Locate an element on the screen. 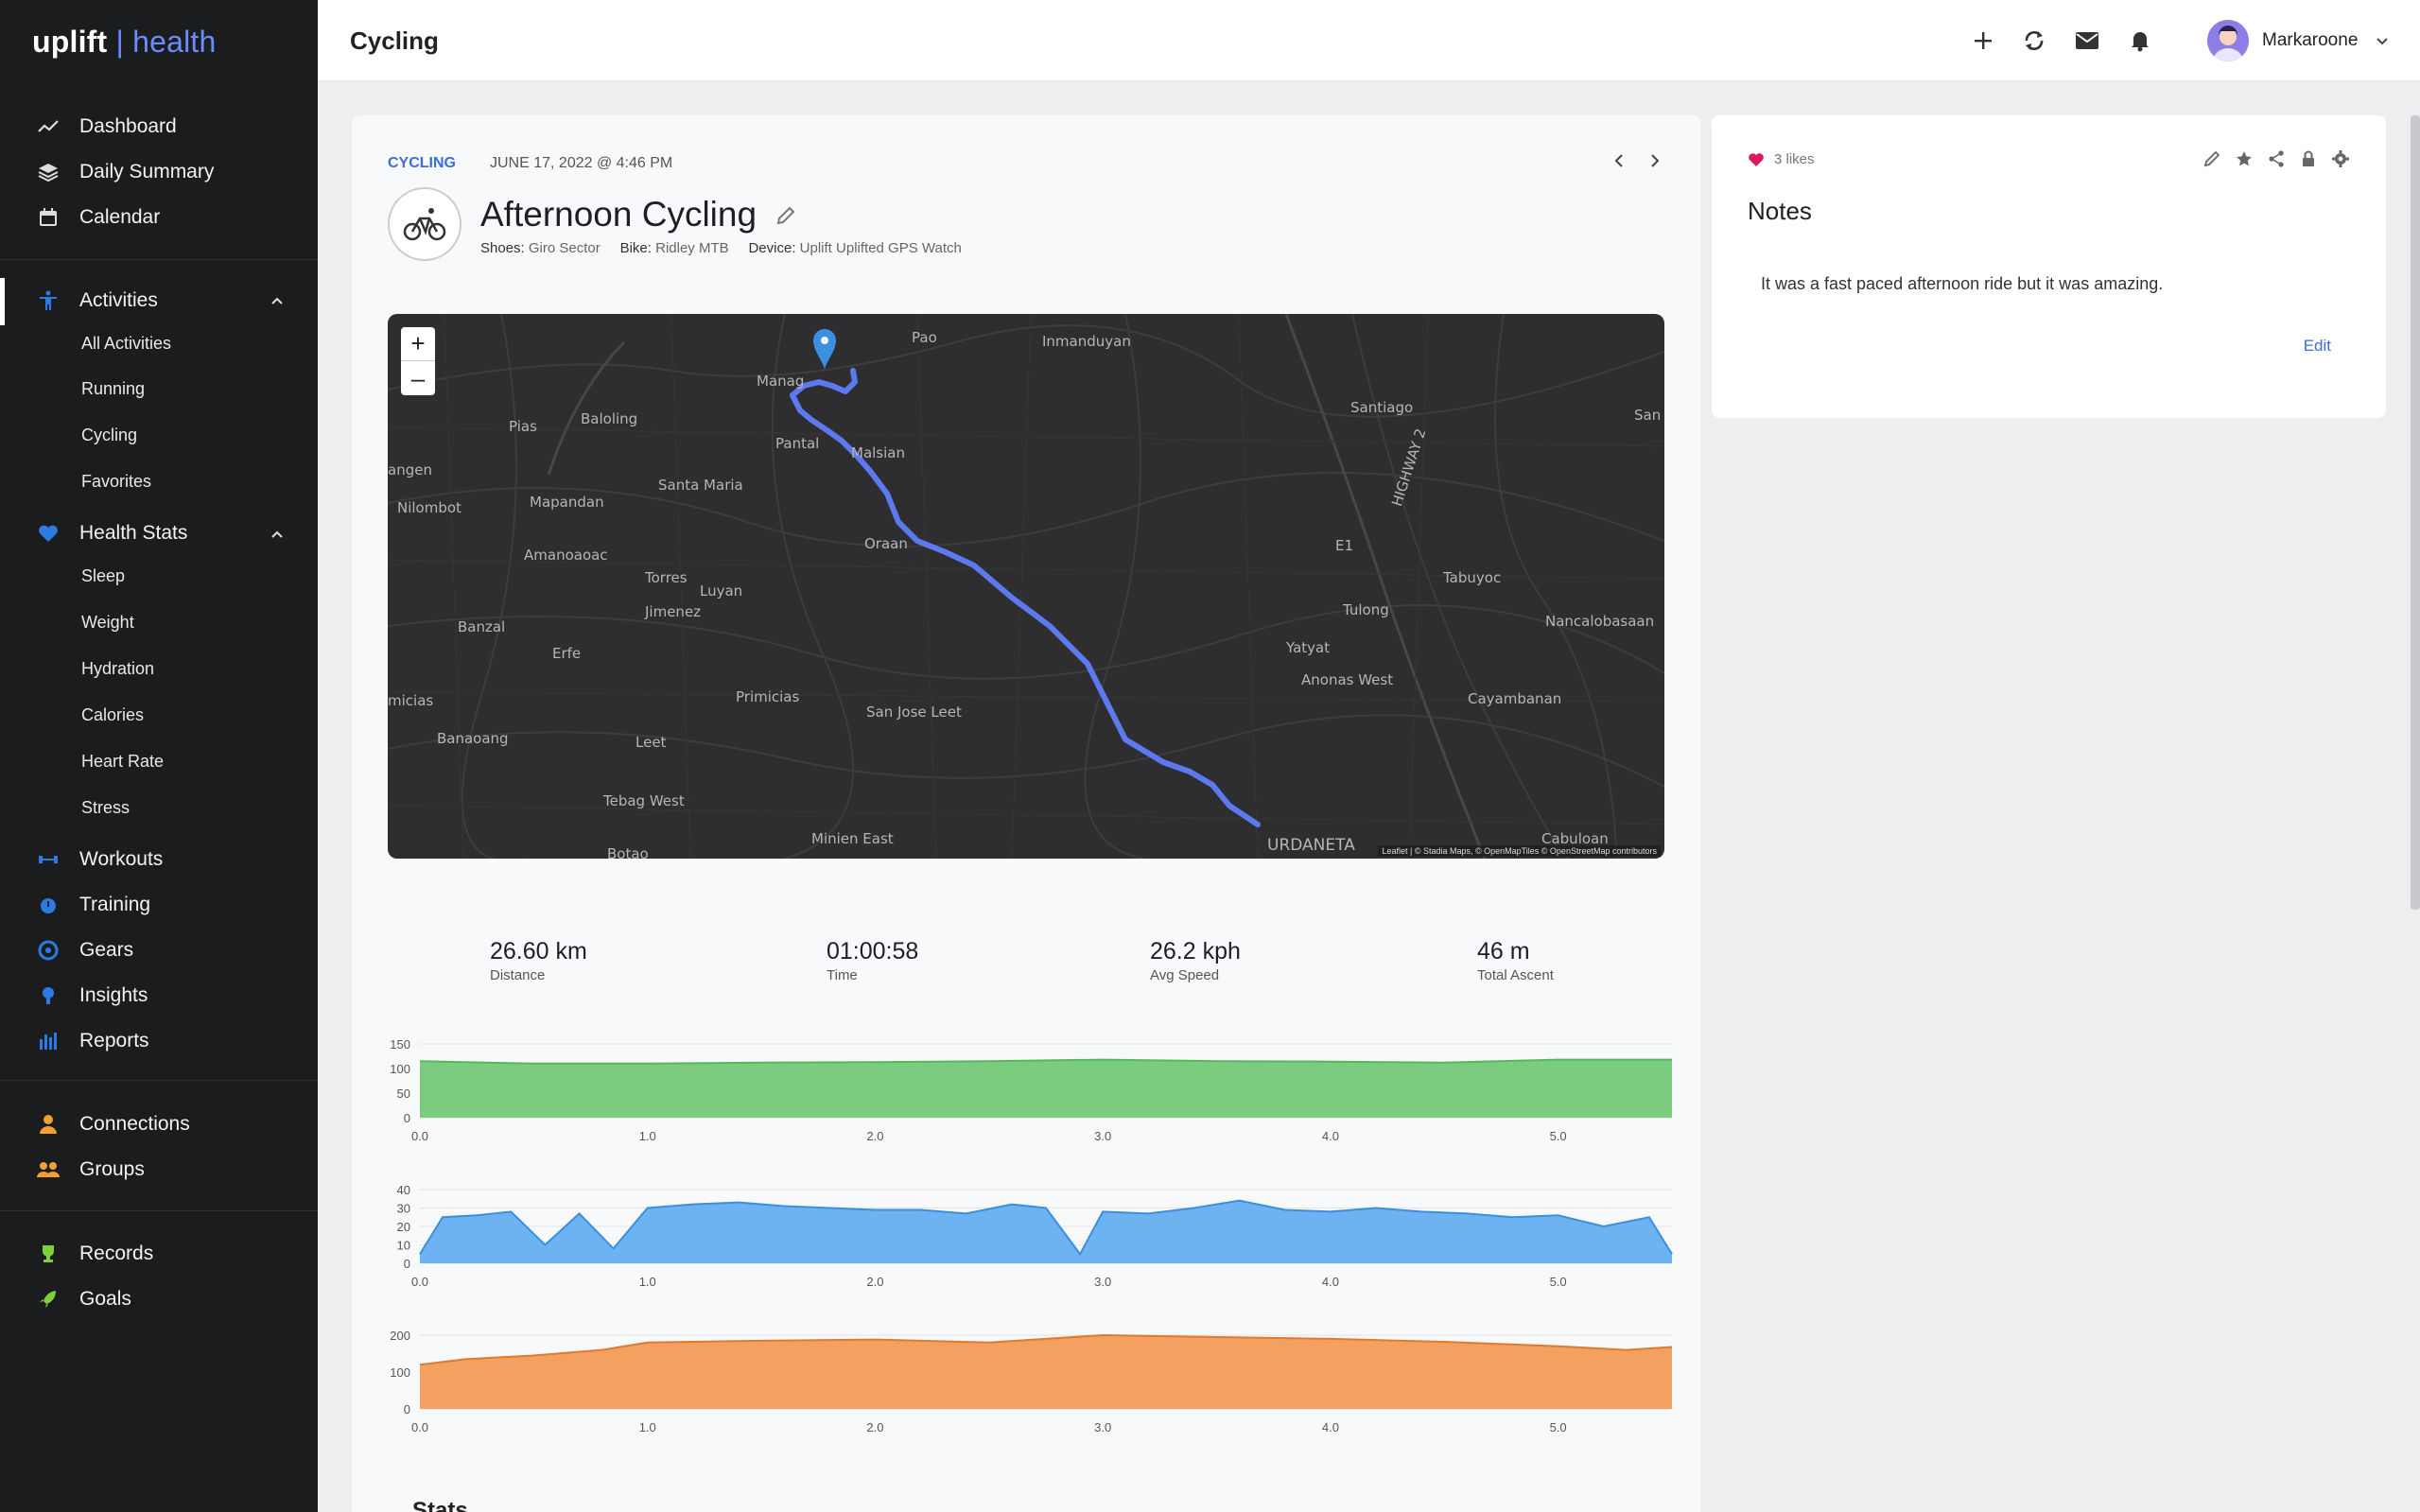 This screenshot has height=1512, width=2420. activity-title: Afternoon Cycling is located at coordinates (638, 215).